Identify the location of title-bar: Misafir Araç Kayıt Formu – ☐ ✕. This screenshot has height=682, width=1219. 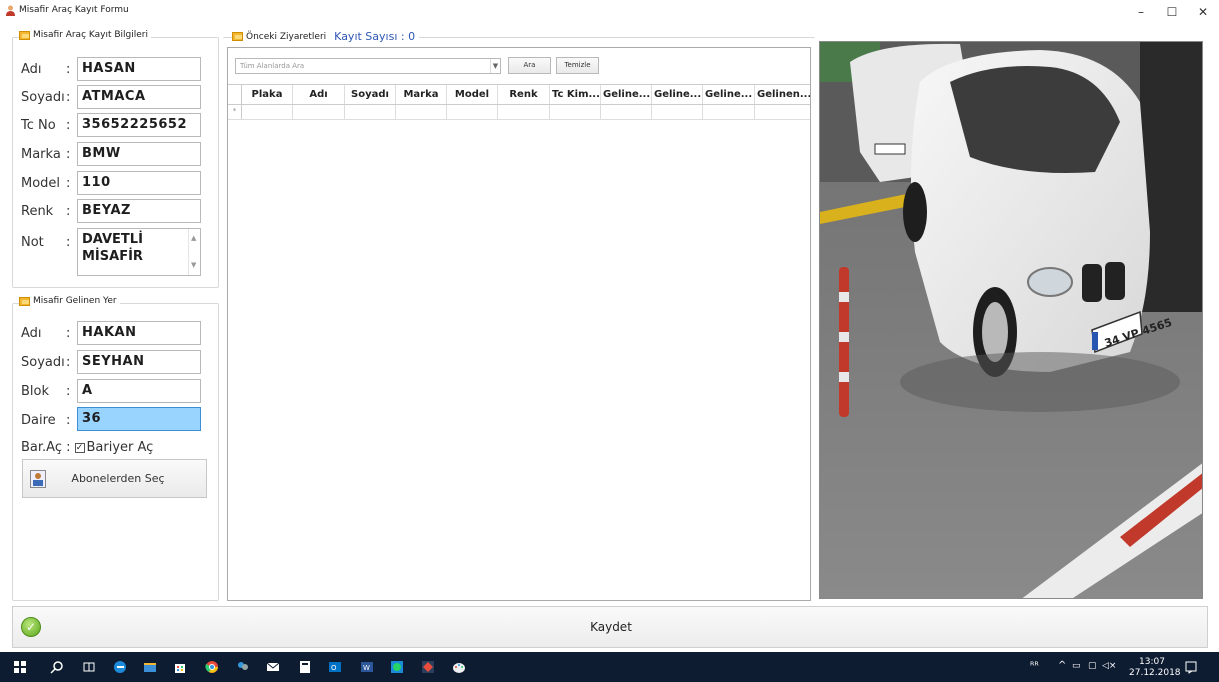
(609, 12).